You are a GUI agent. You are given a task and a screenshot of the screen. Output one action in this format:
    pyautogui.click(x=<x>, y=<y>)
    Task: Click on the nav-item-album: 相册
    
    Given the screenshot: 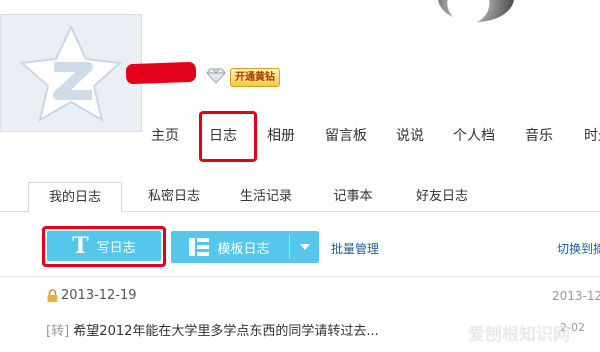 What is the action you would take?
    pyautogui.click(x=281, y=136)
    